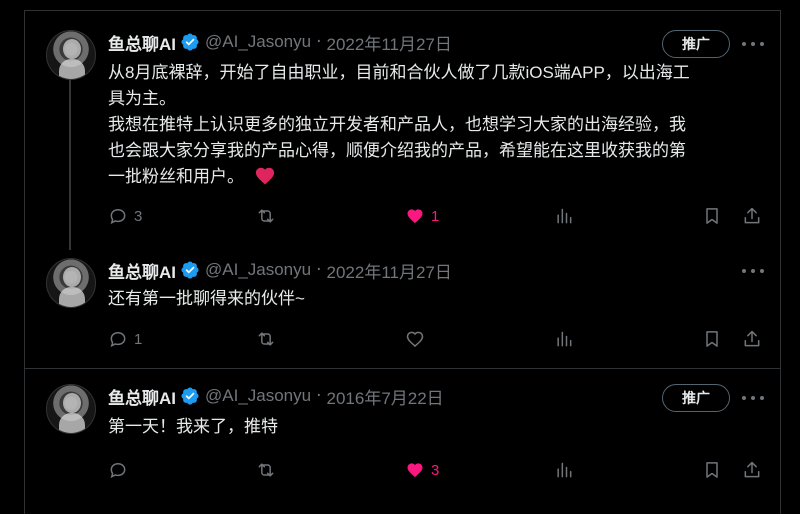 The image size is (800, 514). I want to click on tweet-text-line: 我想在推特上认识更多的独立开发者和产品人，也想学习大家的出海经验，我, so click(397, 124).